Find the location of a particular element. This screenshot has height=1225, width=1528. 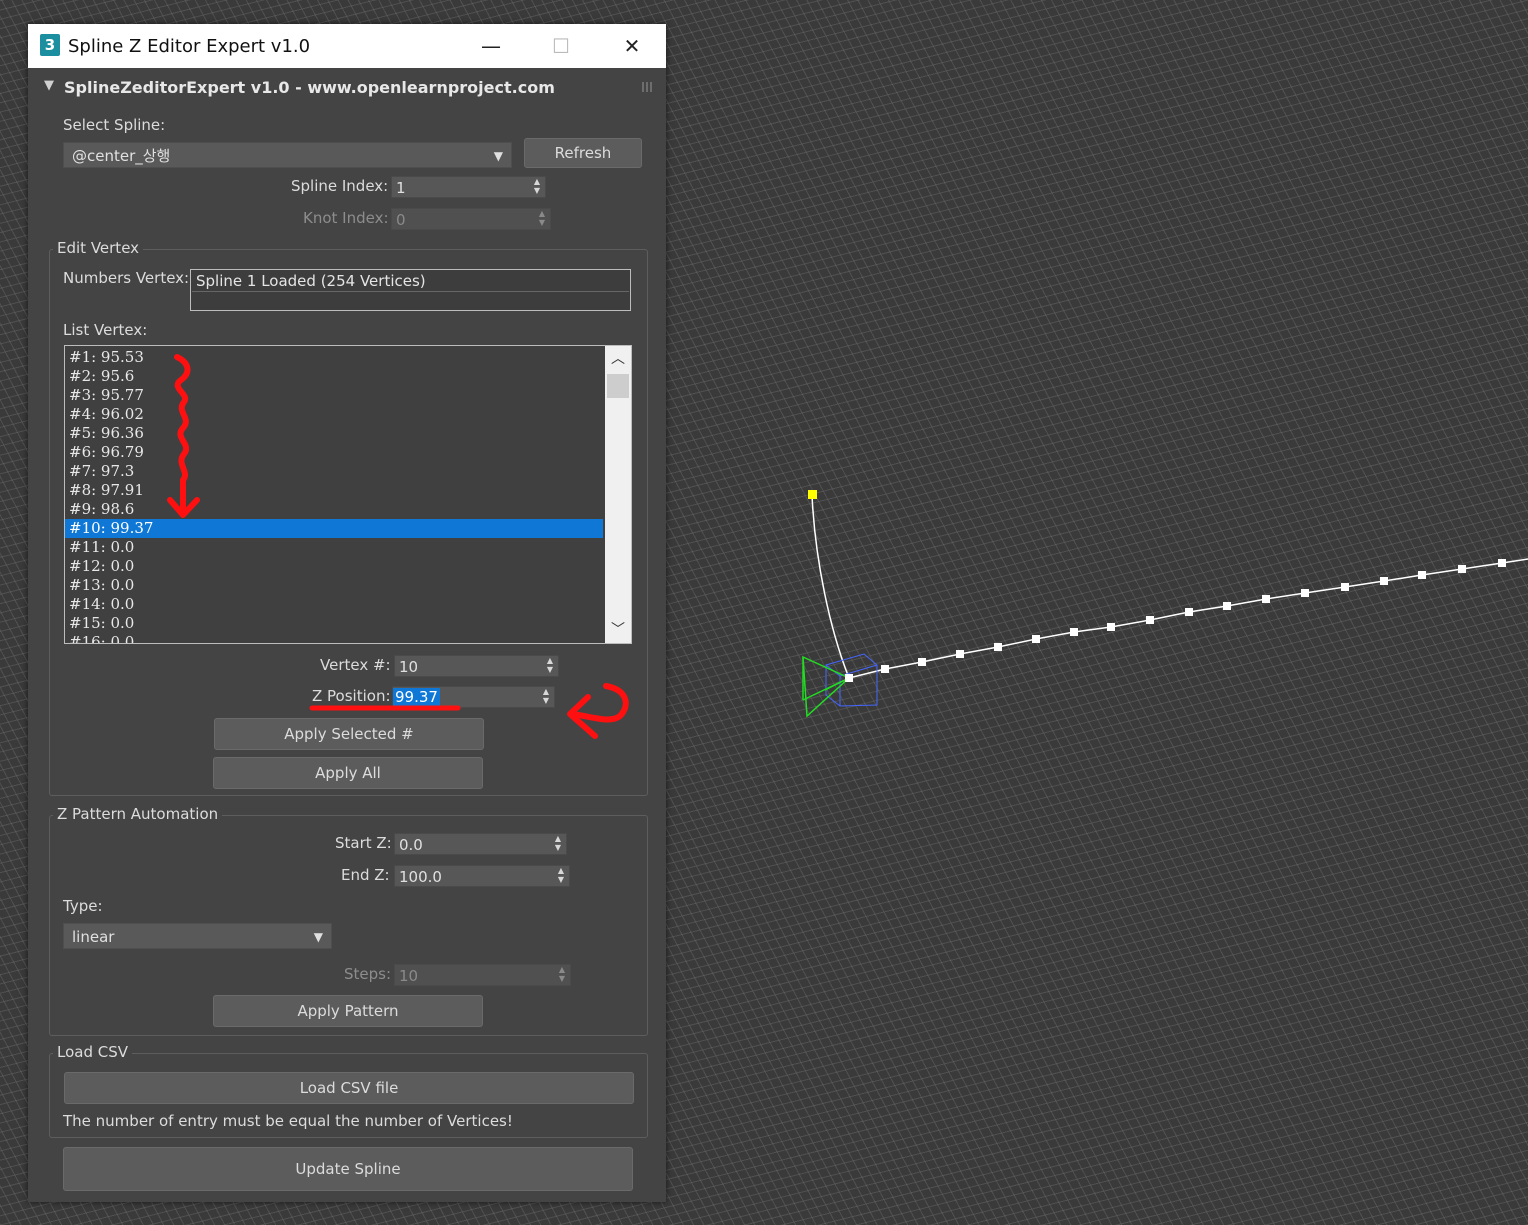

numbers-vertex-field: Spline 1 Loaded (254 Vertices) is located at coordinates (410, 290).